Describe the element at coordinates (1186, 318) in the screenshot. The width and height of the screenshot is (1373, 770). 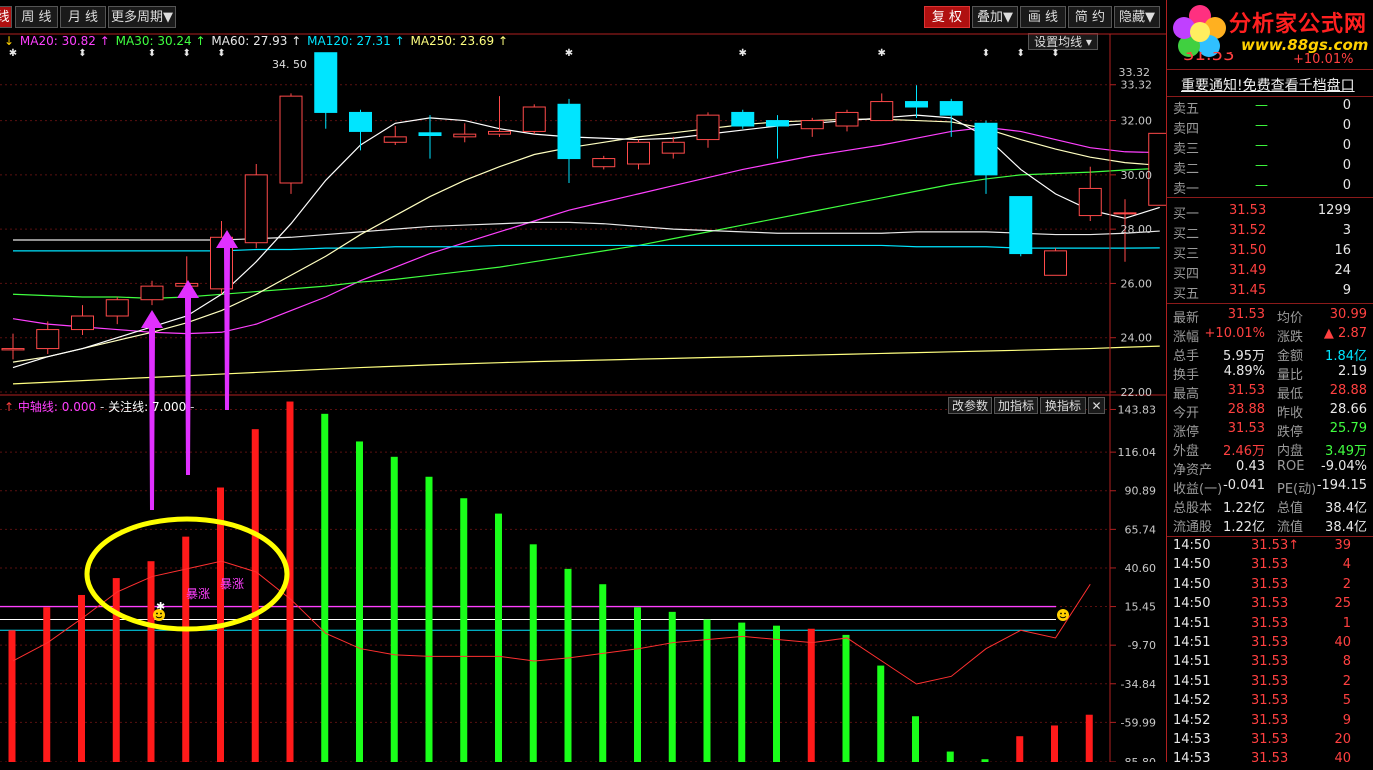
I see `stat-label: 最新` at that location.